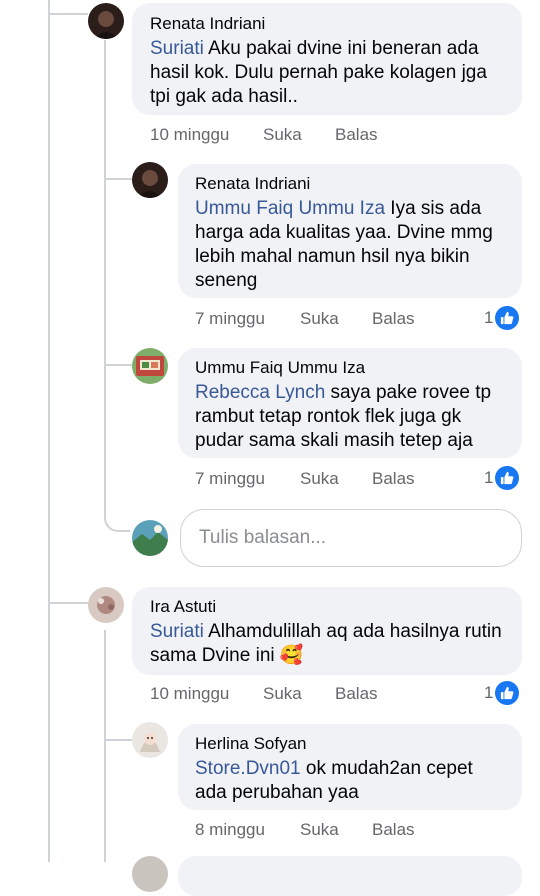 This screenshot has height=896, width=540. What do you see at coordinates (230, 830) in the screenshot?
I see `comment-time: 8 minggu` at bounding box center [230, 830].